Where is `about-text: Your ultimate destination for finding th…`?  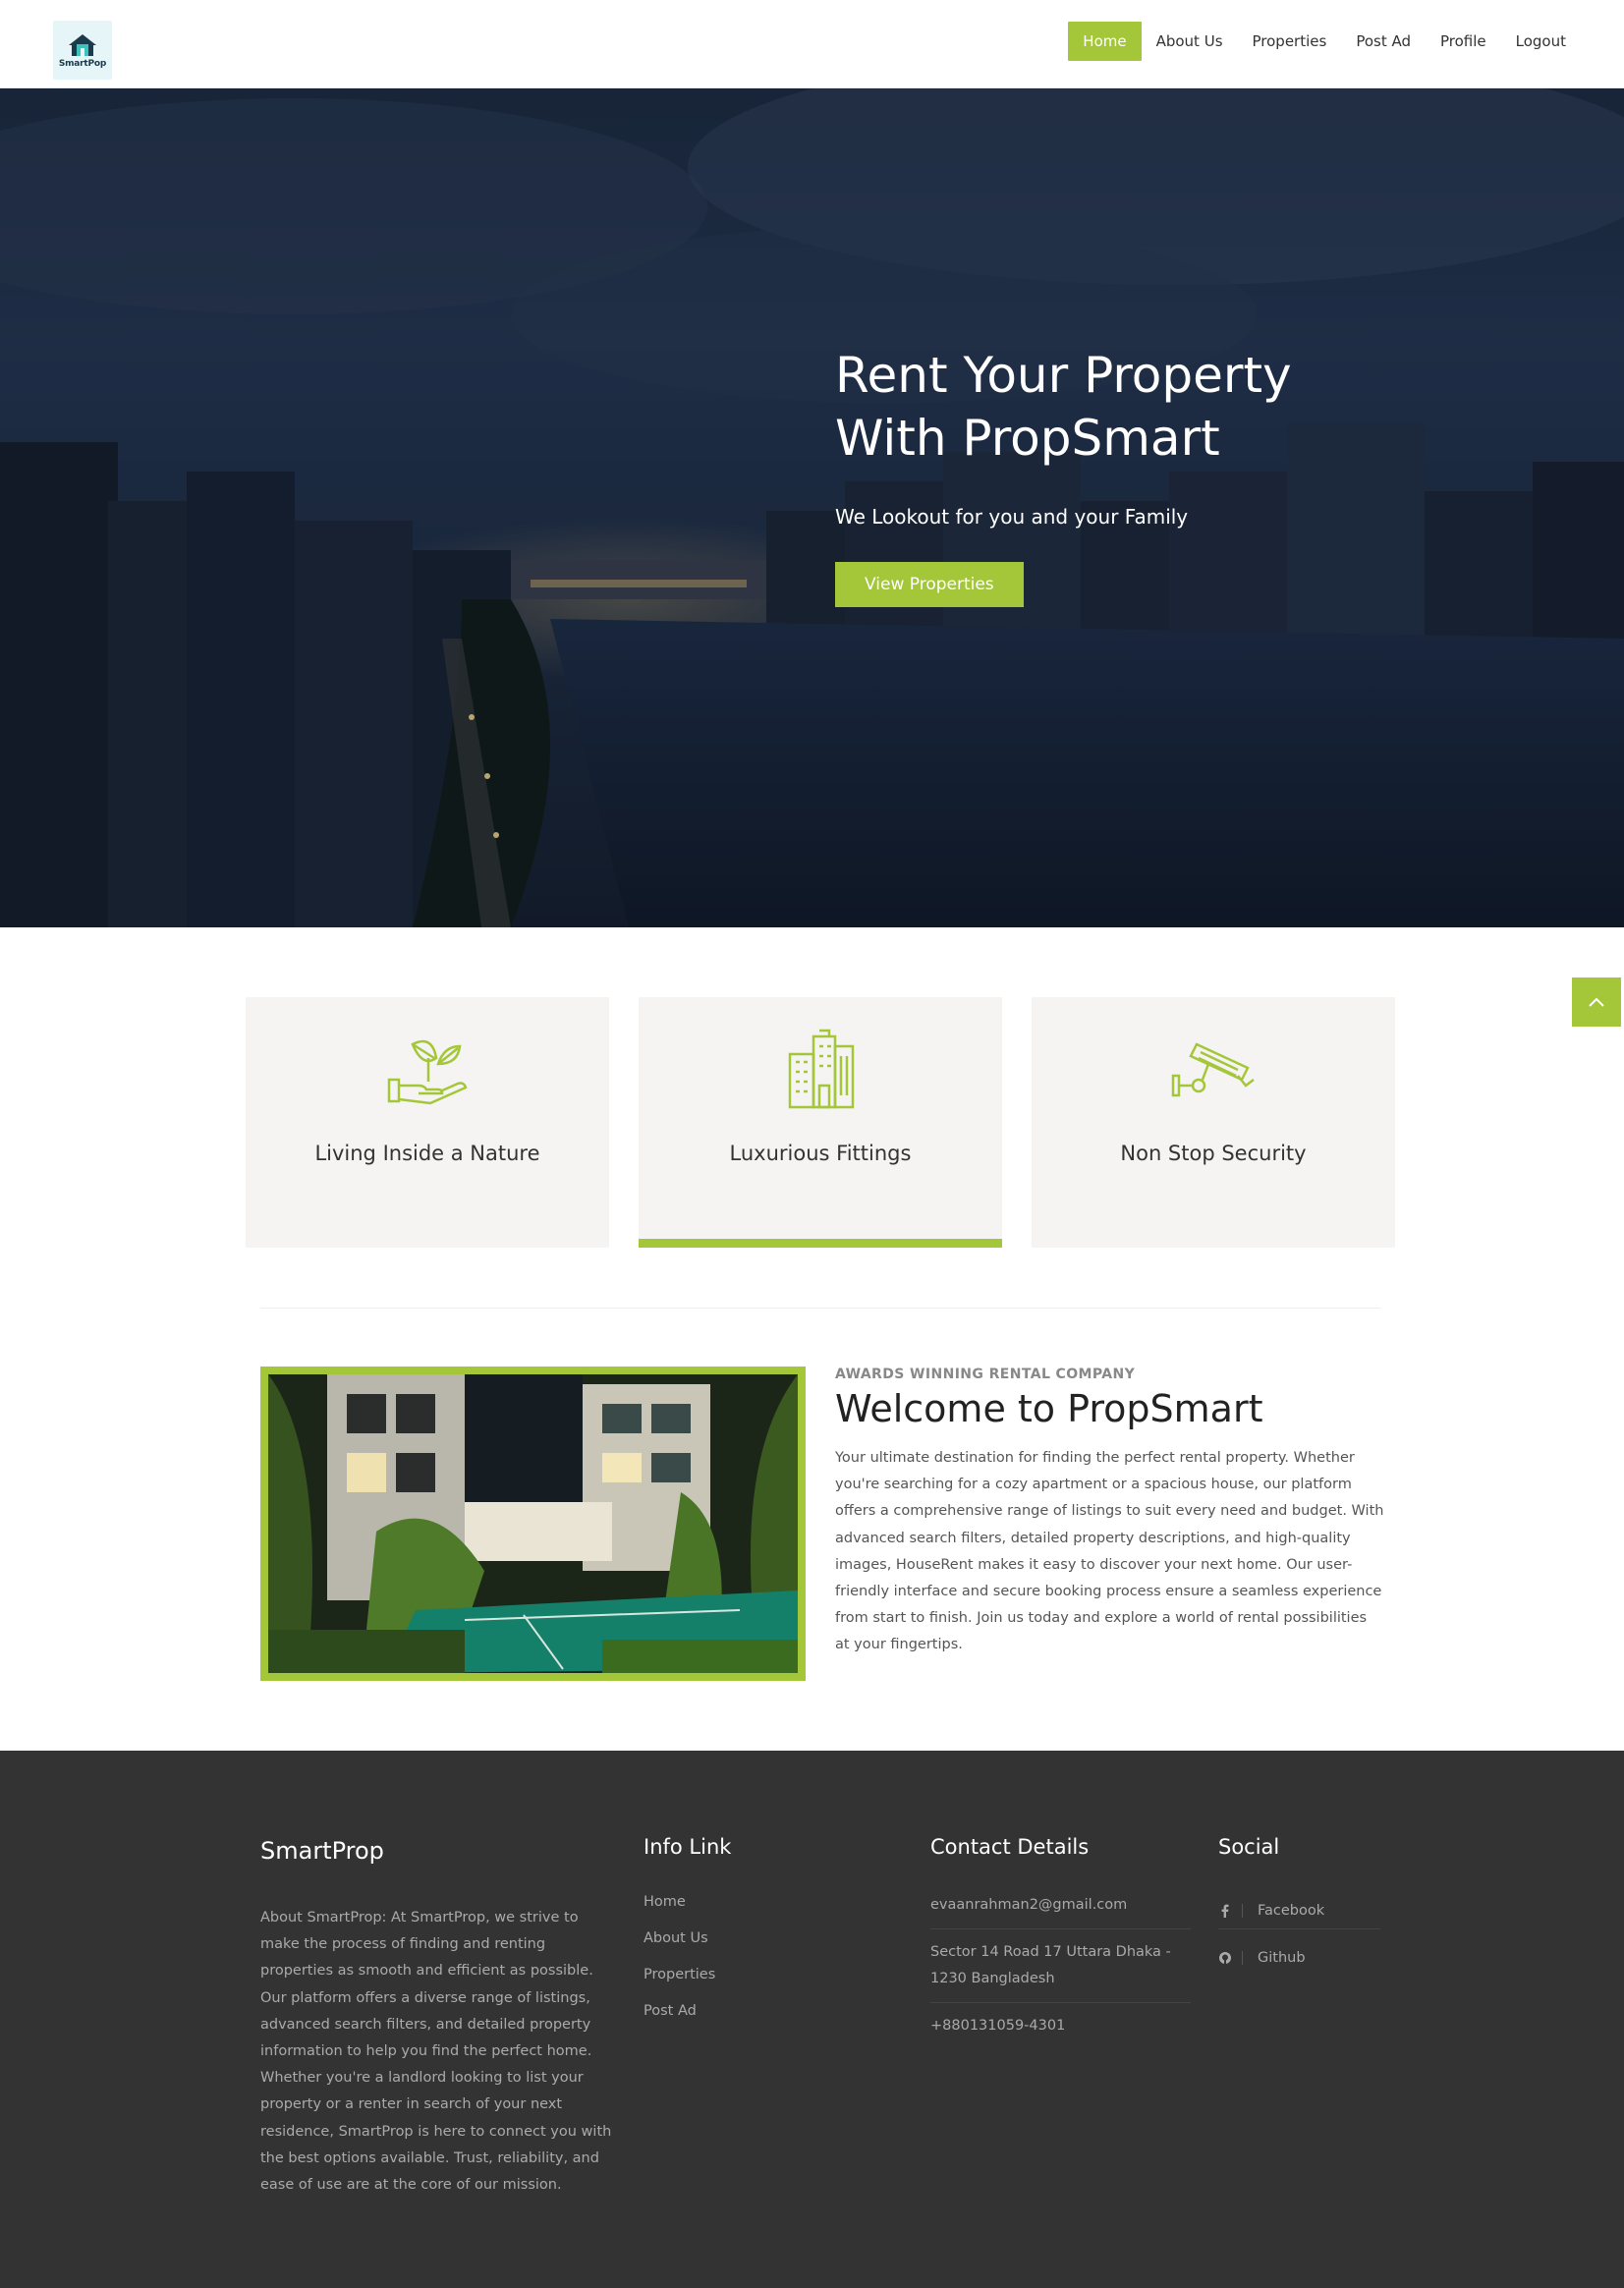
about-text: Your ultimate destination for finding th… is located at coordinates (1109, 1551).